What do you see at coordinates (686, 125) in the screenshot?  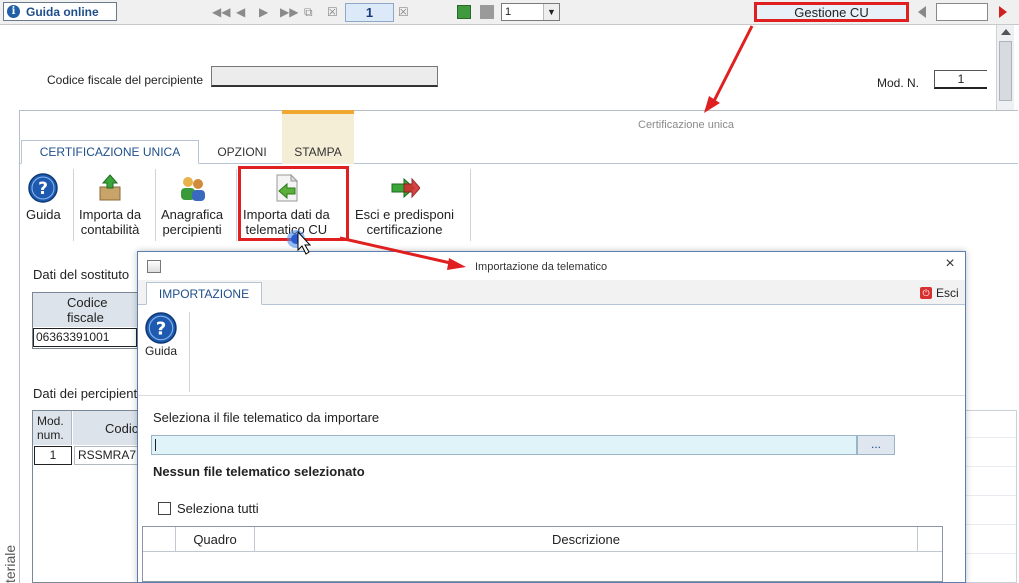 I see `panel-title: Certificazione unica` at bounding box center [686, 125].